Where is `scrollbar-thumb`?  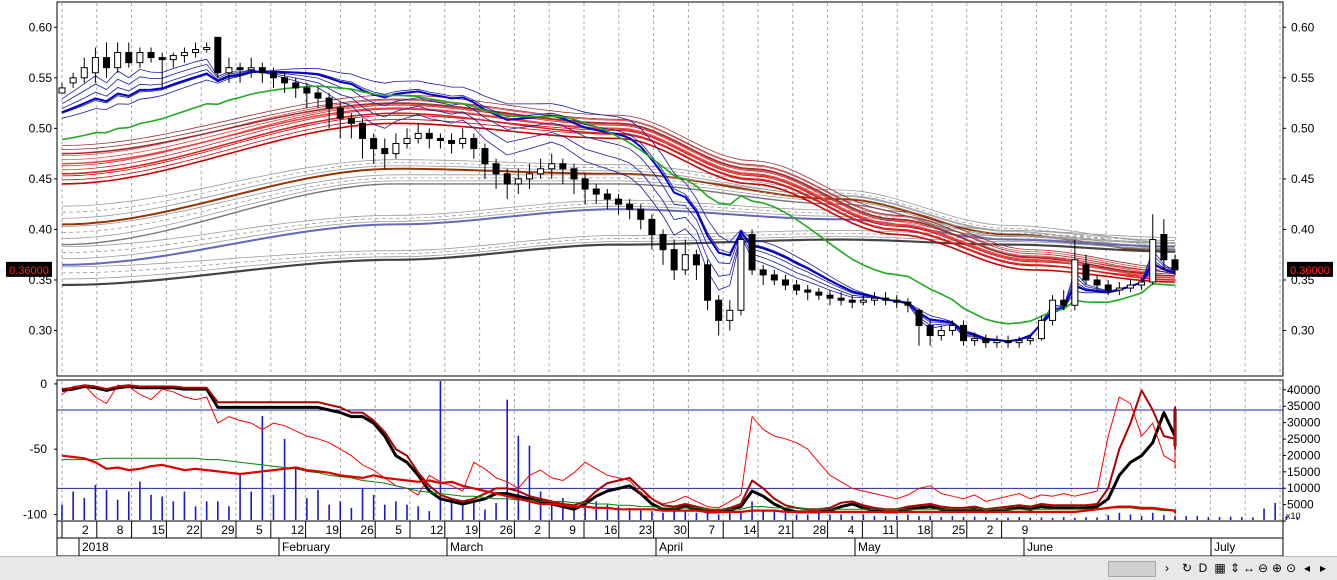 scrollbar-thumb is located at coordinates (1132, 569).